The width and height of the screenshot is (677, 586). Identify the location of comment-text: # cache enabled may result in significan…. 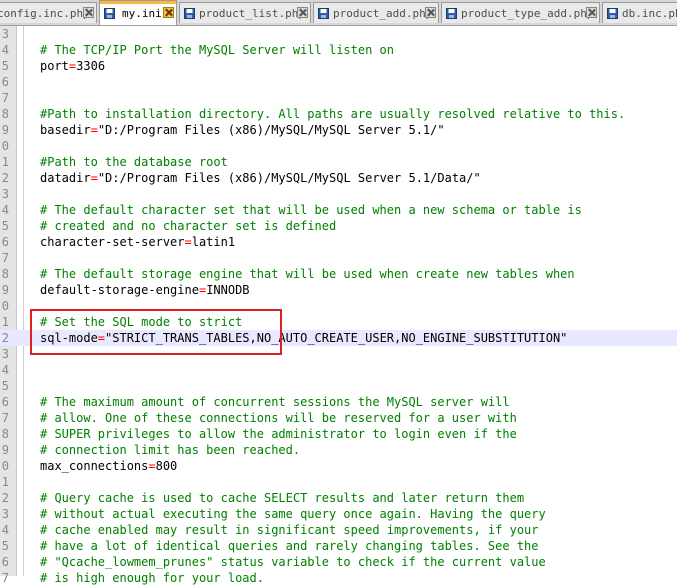
(289, 530).